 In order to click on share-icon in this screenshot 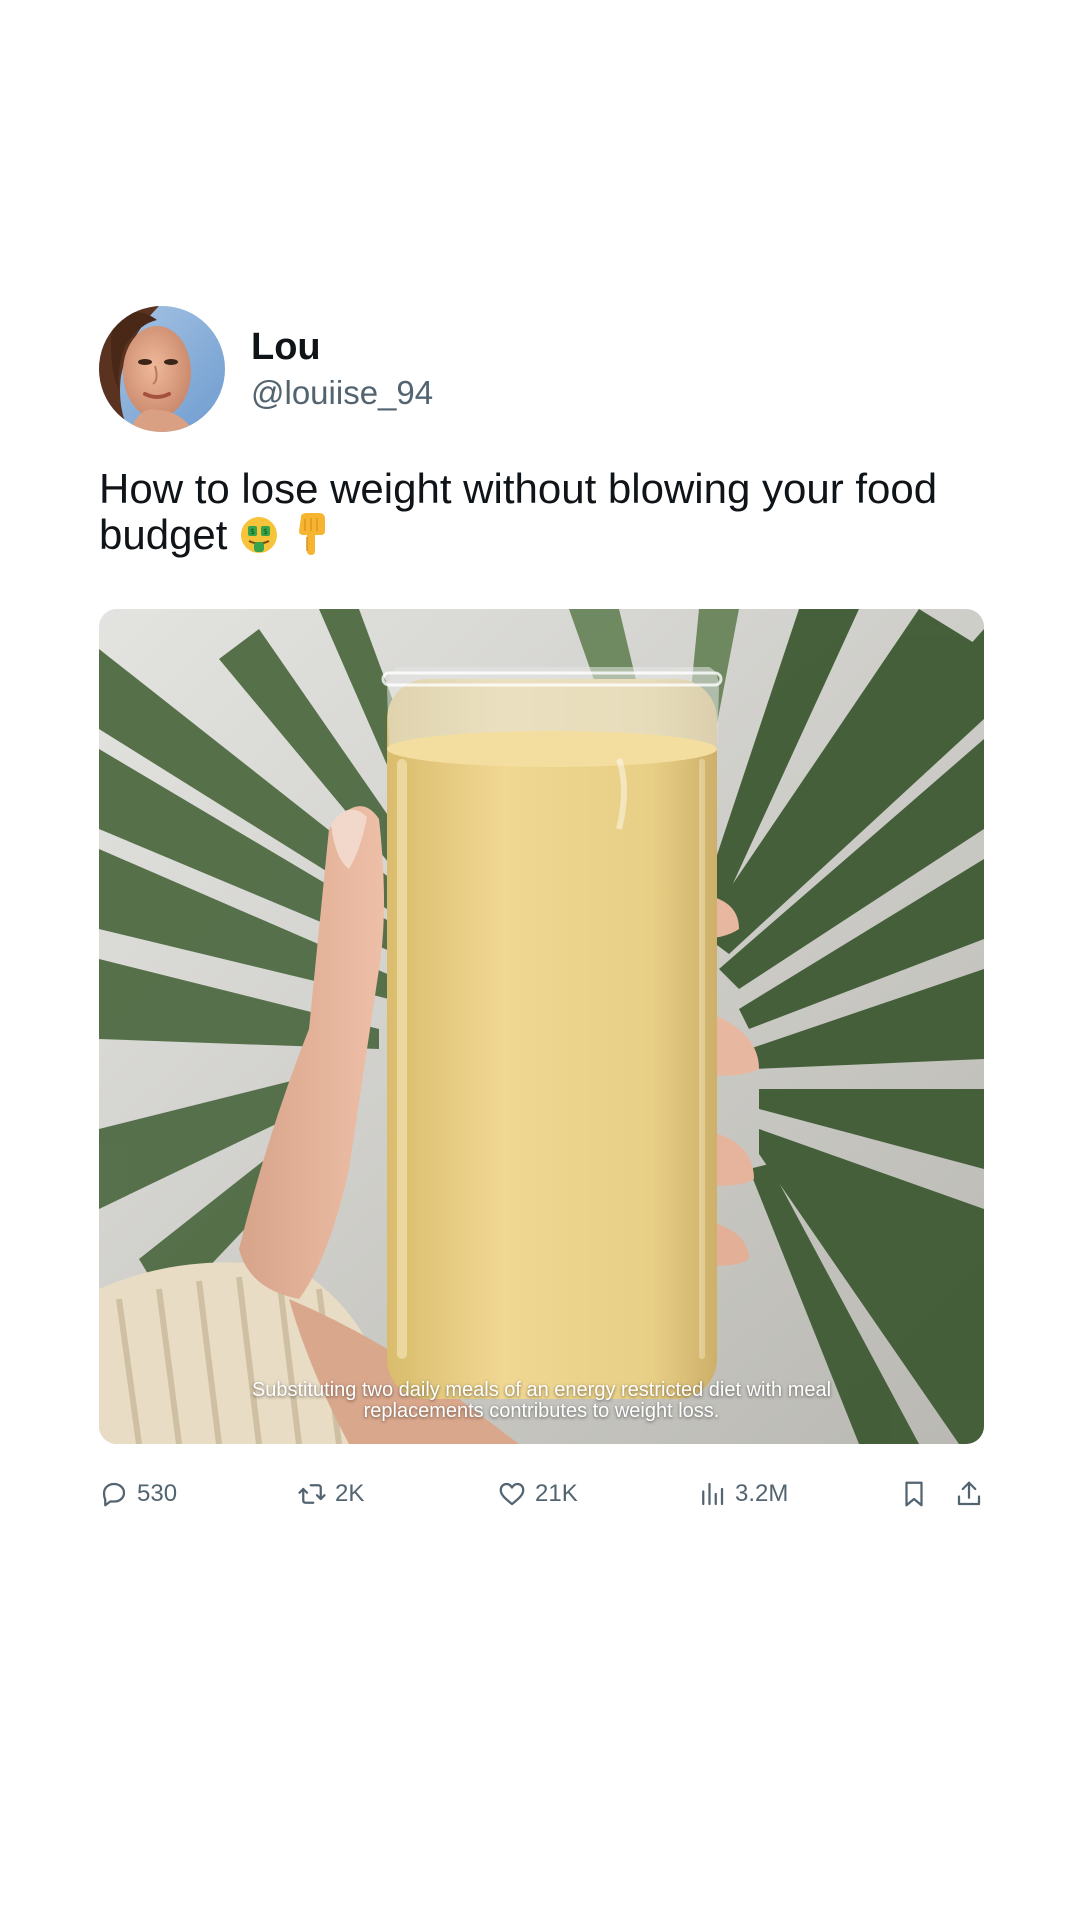, I will do `click(969, 1494)`.